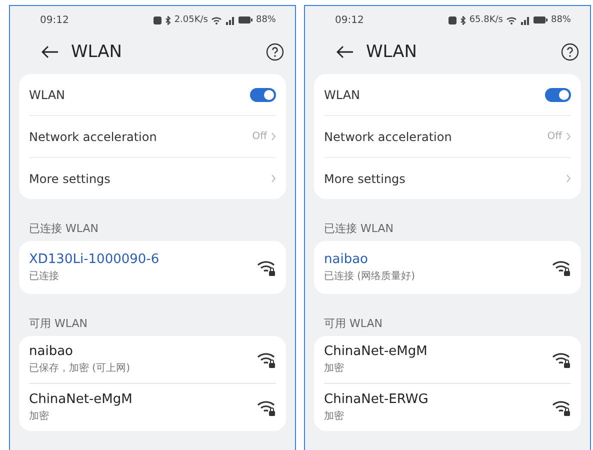  I want to click on network-name: XD130Li-1000090-6, so click(94, 259).